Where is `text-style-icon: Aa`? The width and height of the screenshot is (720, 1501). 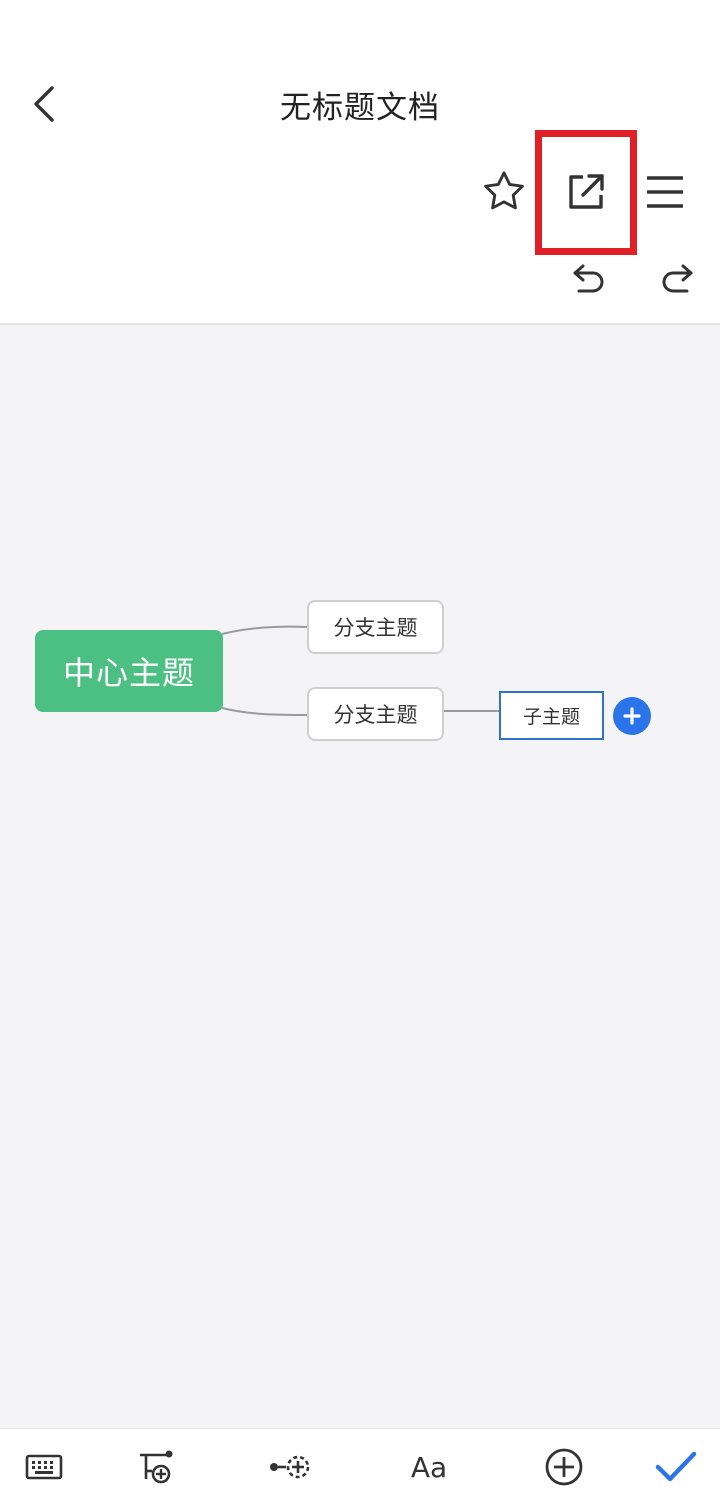
text-style-icon: Aa is located at coordinates (429, 1467).